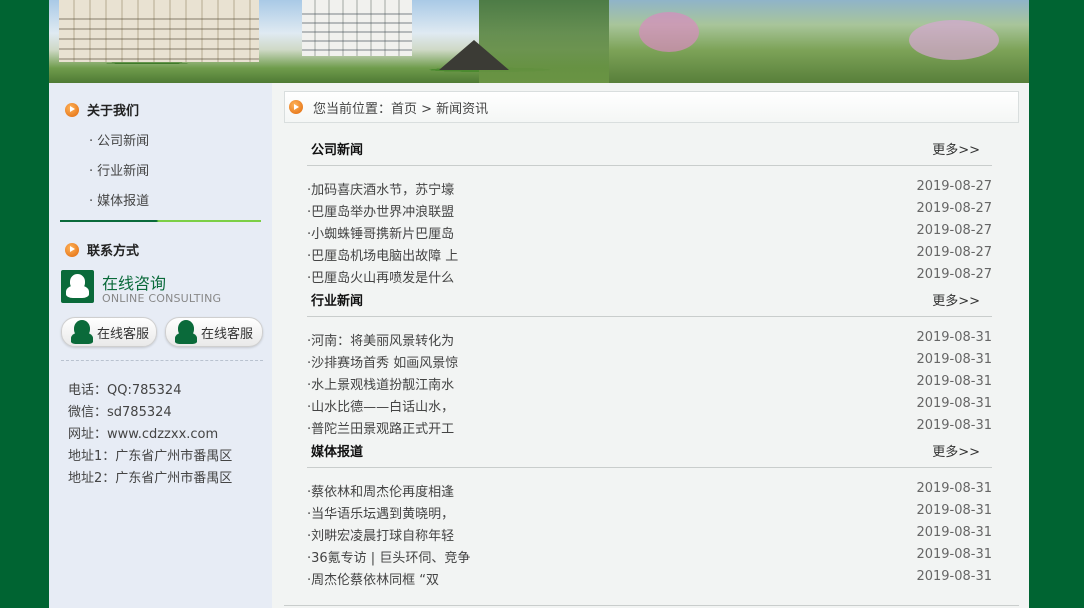 This screenshot has height=608, width=1084. What do you see at coordinates (539, 41) in the screenshot?
I see `header-banner-image` at bounding box center [539, 41].